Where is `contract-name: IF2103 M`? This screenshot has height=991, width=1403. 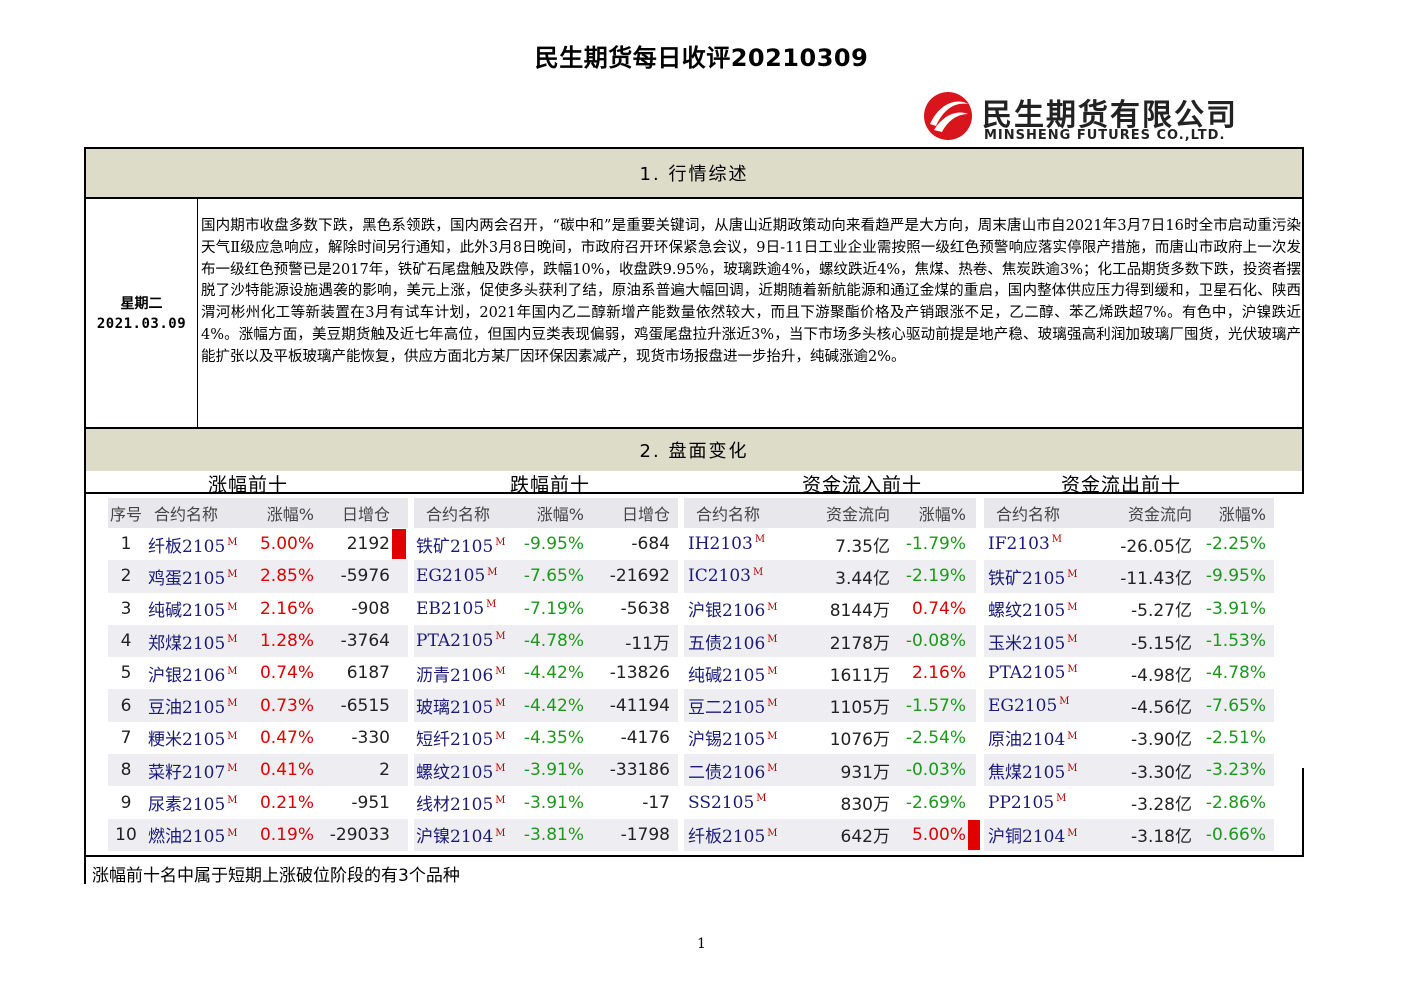 contract-name: IF2103 M is located at coordinates (1036, 544).